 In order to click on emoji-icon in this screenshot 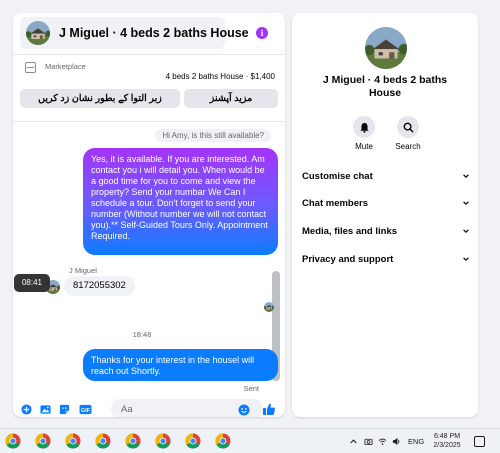, I will do `click(244, 410)`.